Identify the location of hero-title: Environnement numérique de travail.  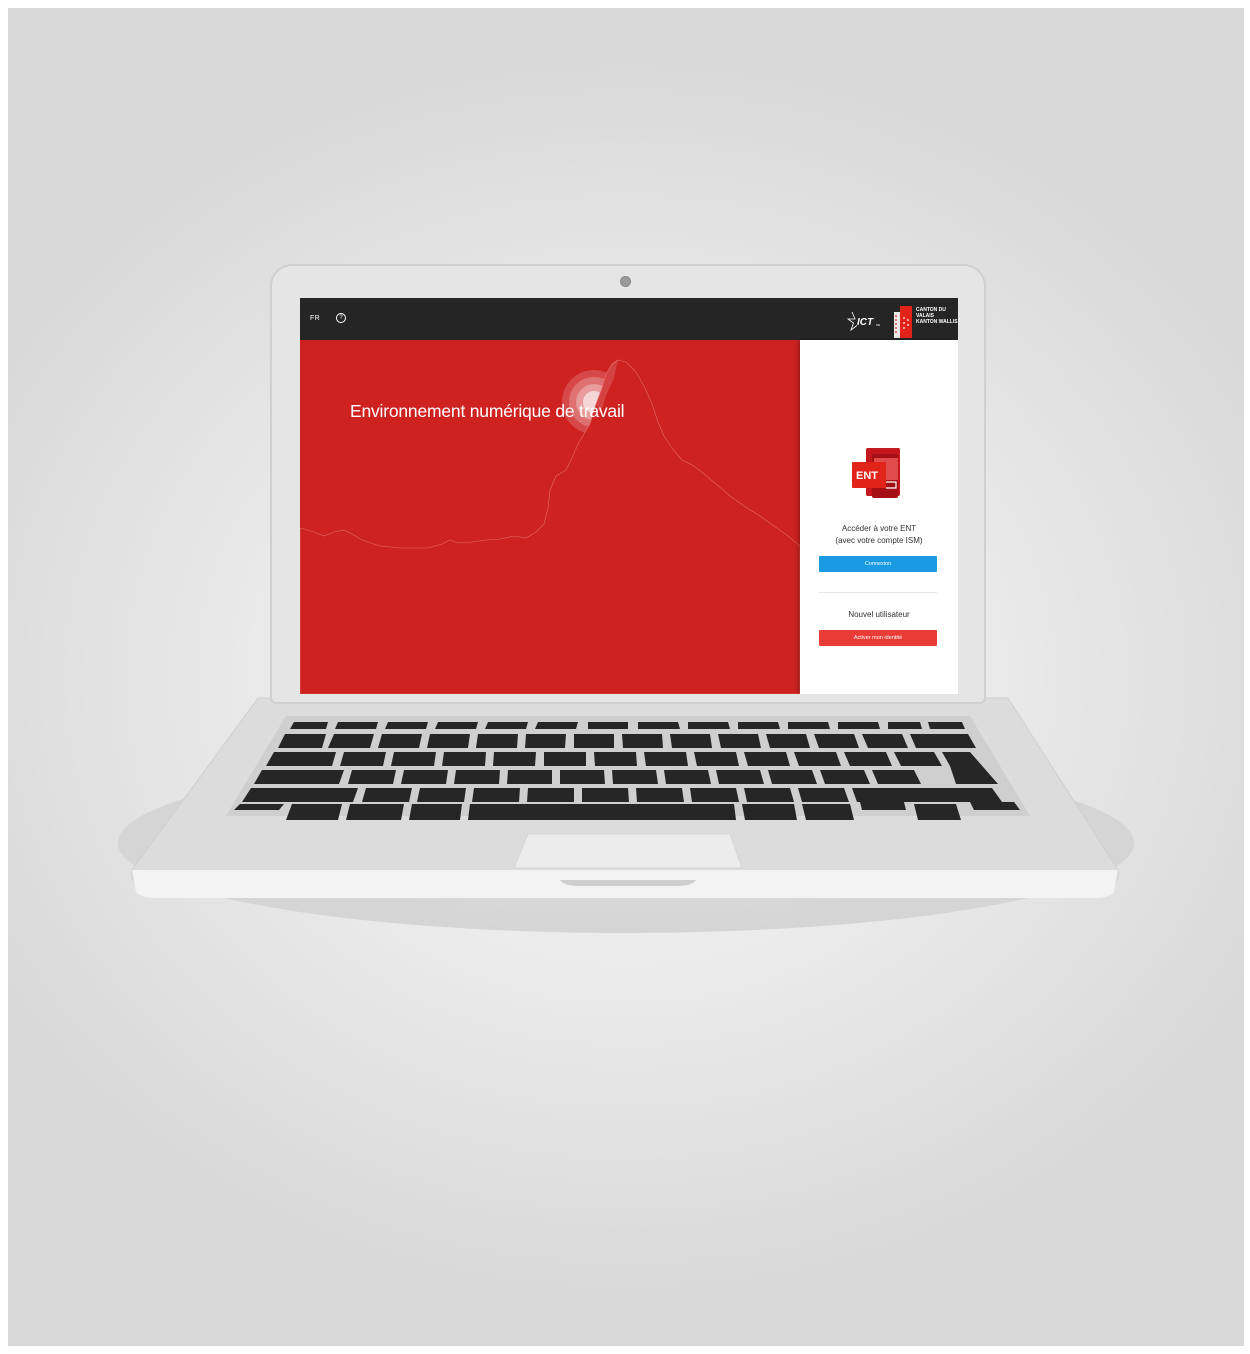
(487, 411).